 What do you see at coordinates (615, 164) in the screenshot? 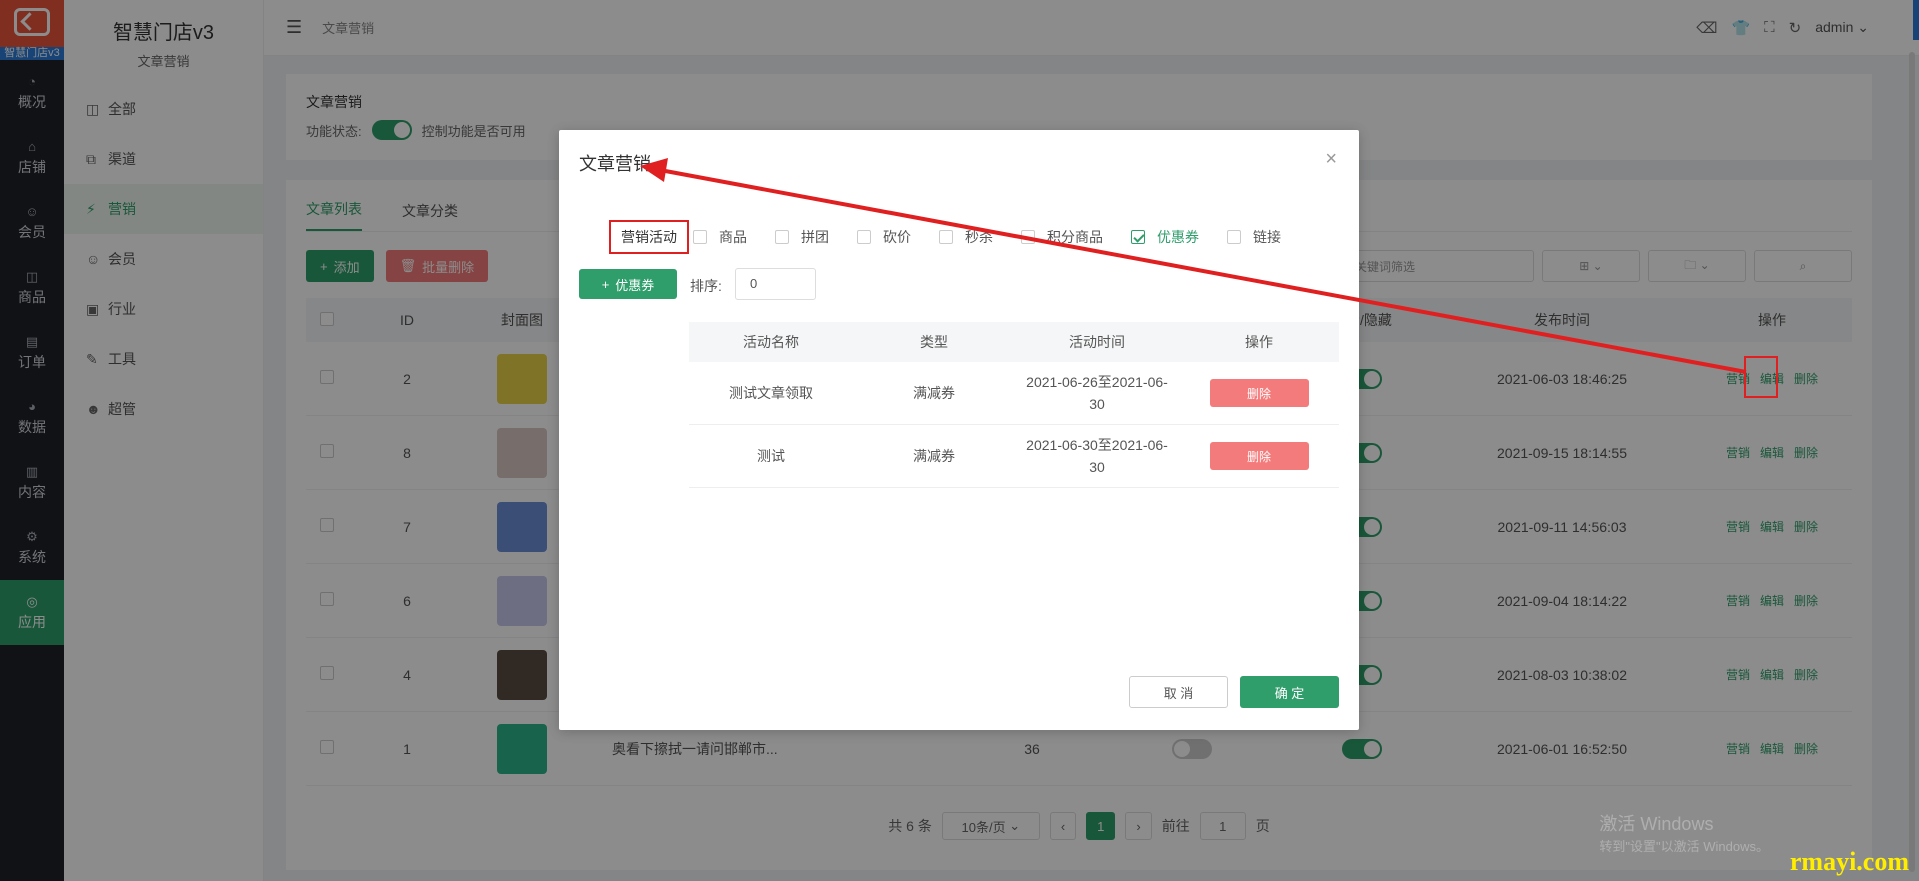
I see `dialog-title: 文章营销` at bounding box center [615, 164].